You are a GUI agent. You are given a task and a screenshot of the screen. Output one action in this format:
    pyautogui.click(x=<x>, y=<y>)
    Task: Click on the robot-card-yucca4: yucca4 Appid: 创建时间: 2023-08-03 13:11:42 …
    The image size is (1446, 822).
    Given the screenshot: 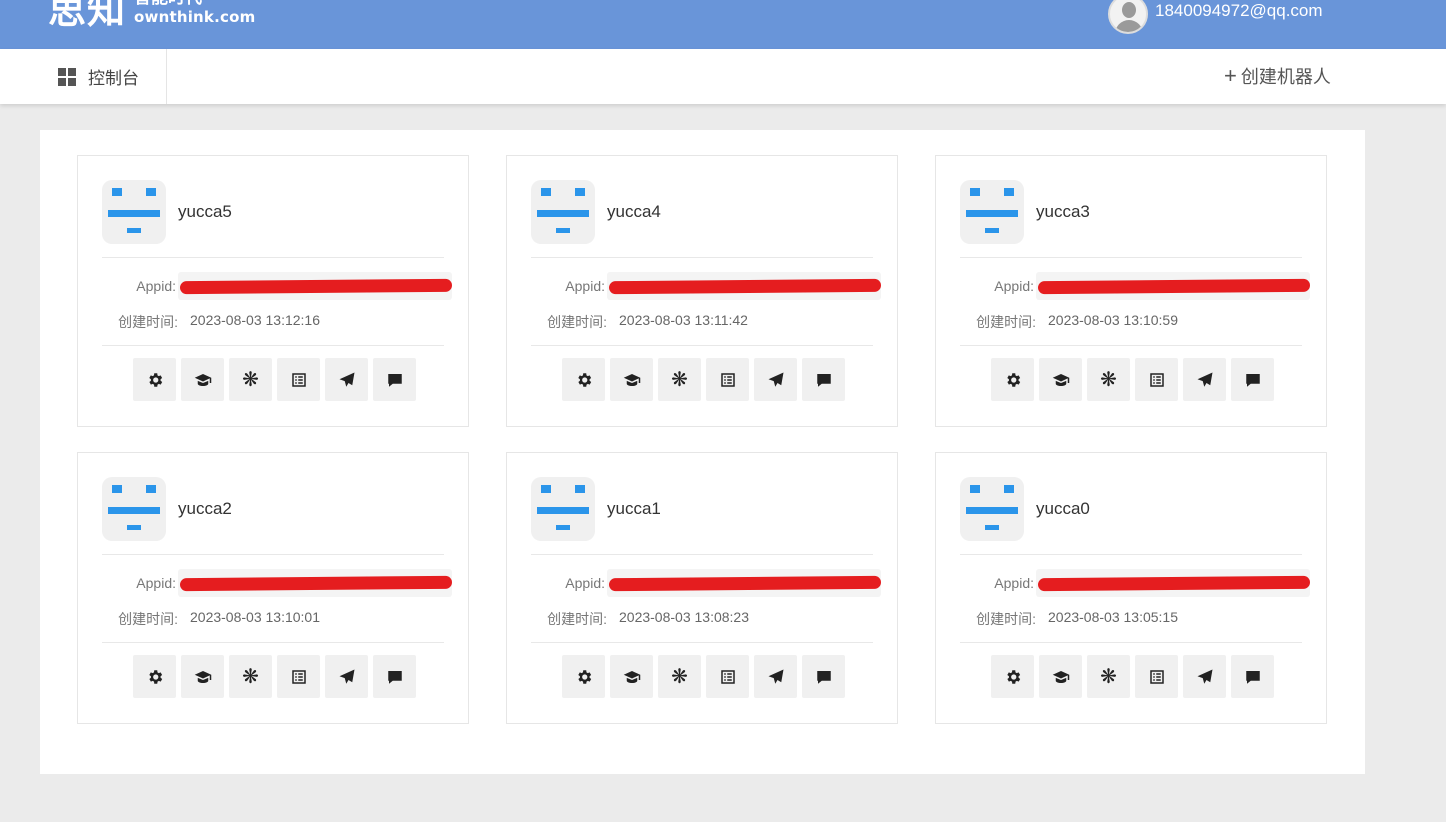 What is the action you would take?
    pyautogui.click(x=702, y=291)
    